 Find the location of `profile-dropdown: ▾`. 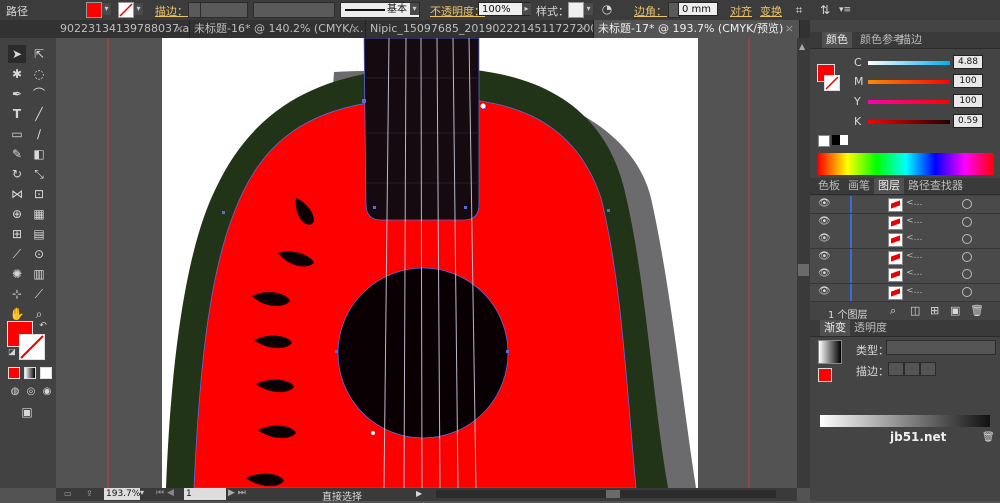

profile-dropdown: ▾ is located at coordinates (414, 9).